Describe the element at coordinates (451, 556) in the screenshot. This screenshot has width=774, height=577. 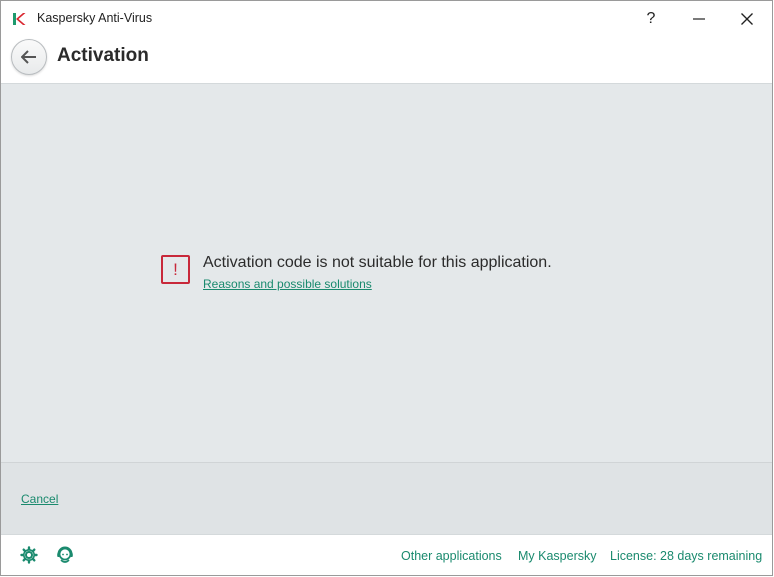
I see `other-applications-link: Other applications` at that location.